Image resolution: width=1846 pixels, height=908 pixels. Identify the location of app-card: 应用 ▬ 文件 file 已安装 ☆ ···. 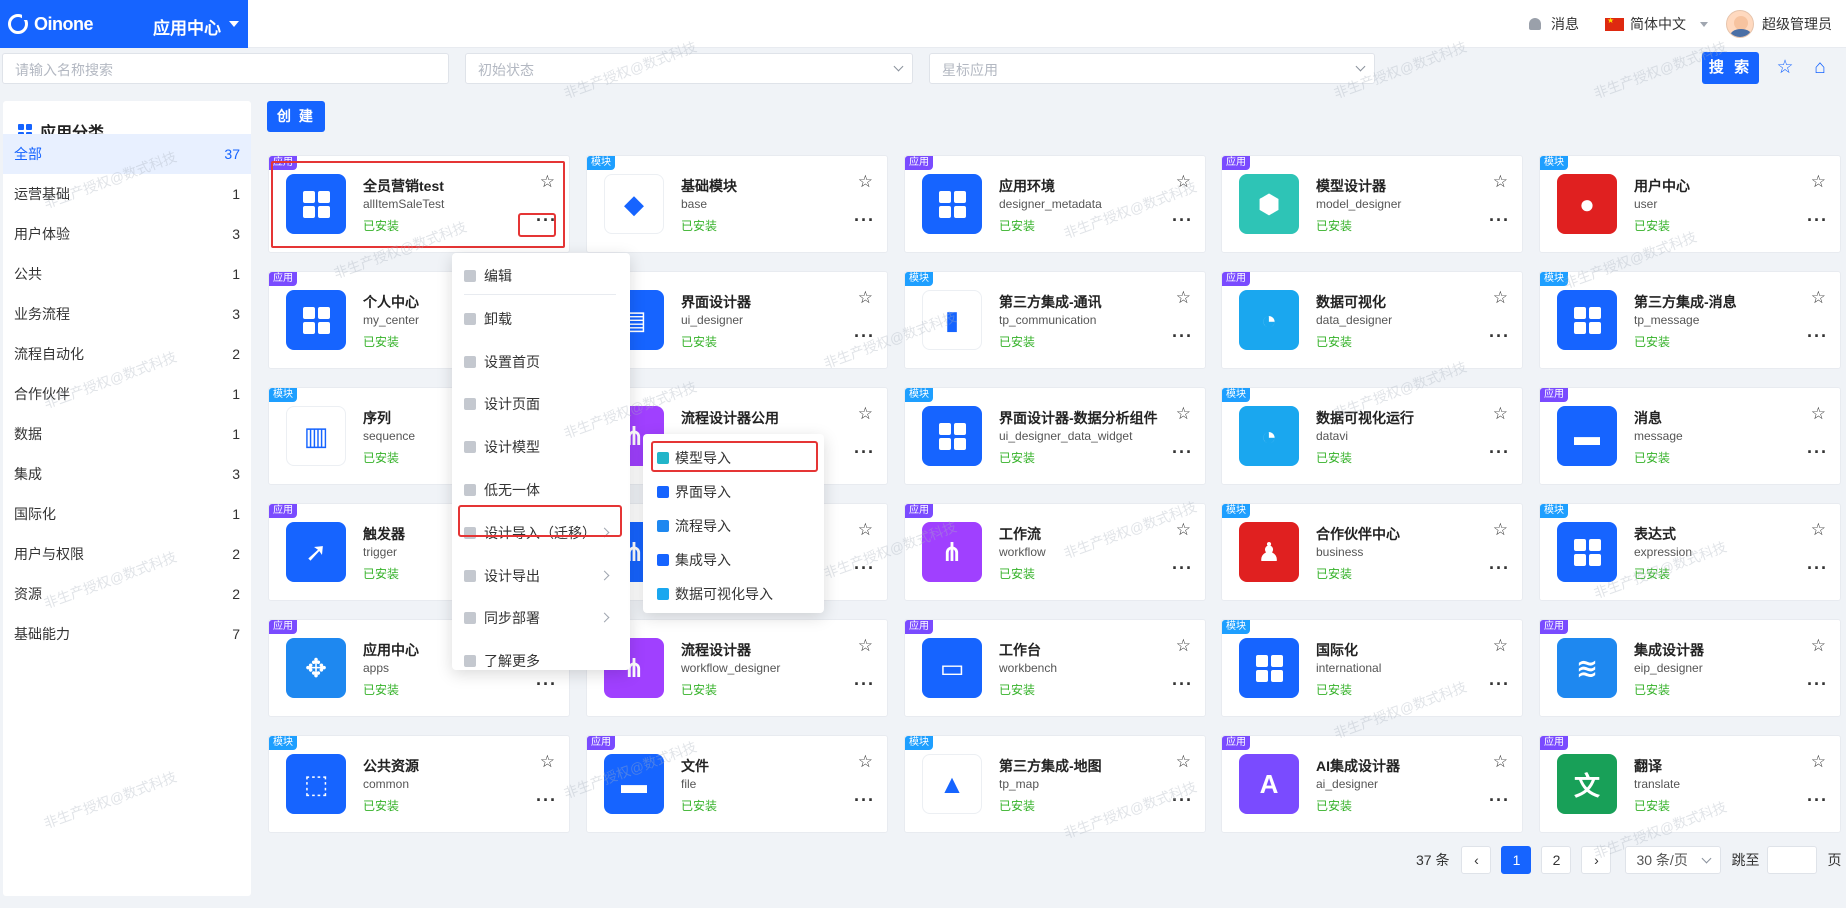
(737, 784).